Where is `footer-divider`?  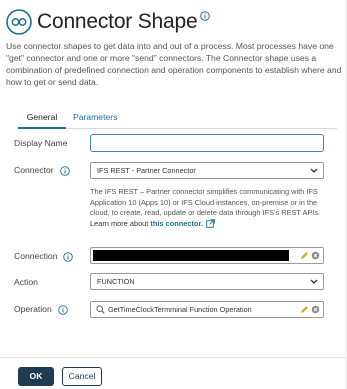 footer-divider is located at coordinates (173, 357).